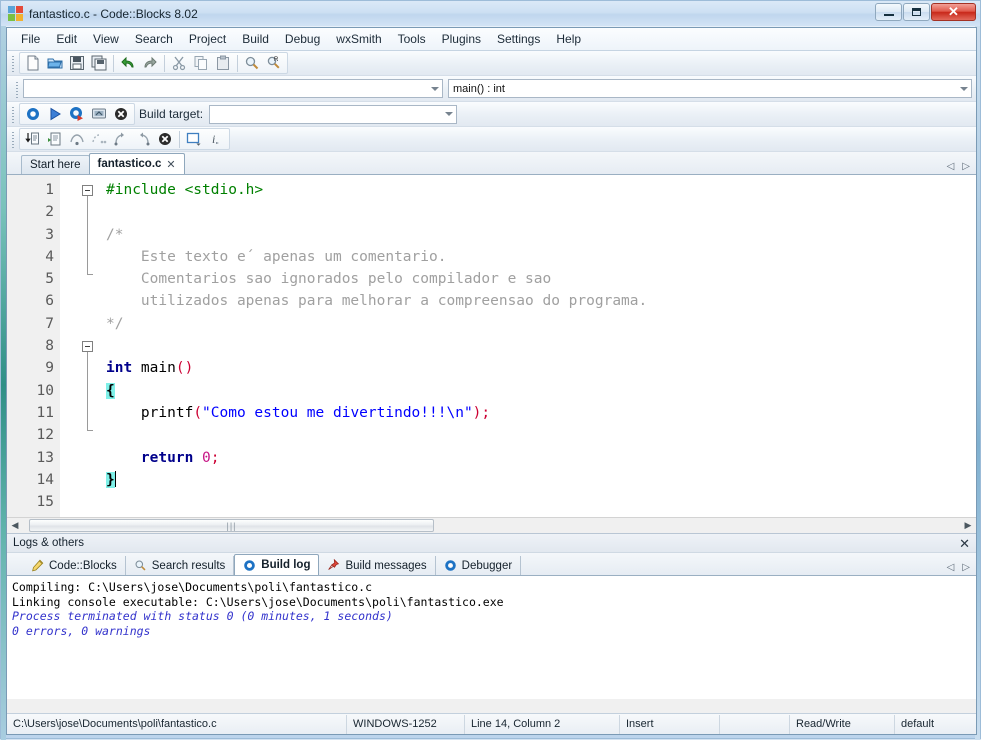 This screenshot has height=740, width=981. What do you see at coordinates (194, 139) in the screenshot?
I see `debug-windows-icon` at bounding box center [194, 139].